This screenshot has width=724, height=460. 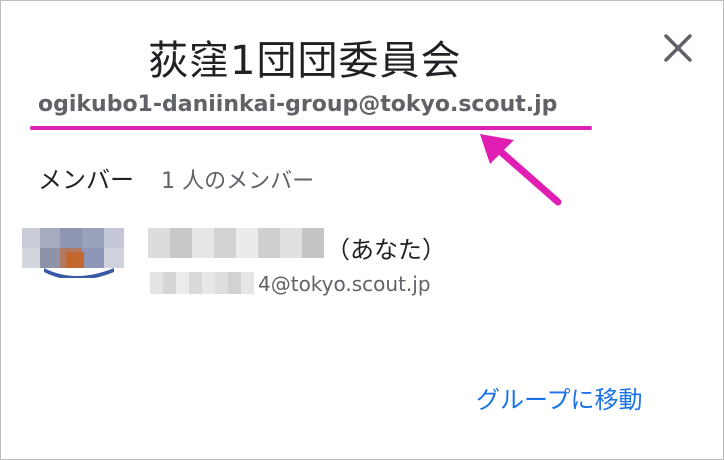 I want to click on avatar, so click(x=75, y=250).